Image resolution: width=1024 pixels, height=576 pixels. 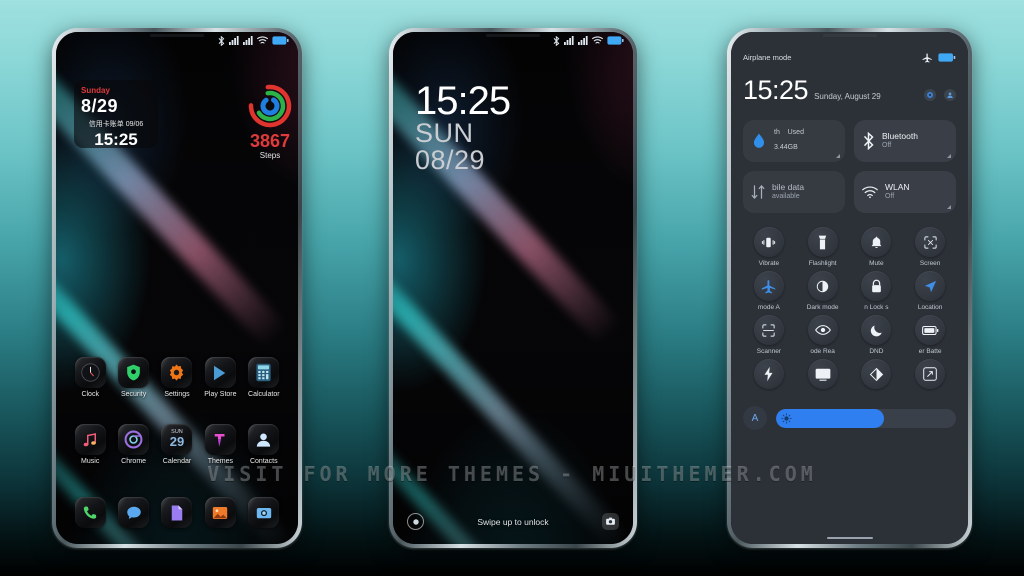 What do you see at coordinates (220, 377) in the screenshot?
I see `app-play-store: Play Store` at bounding box center [220, 377].